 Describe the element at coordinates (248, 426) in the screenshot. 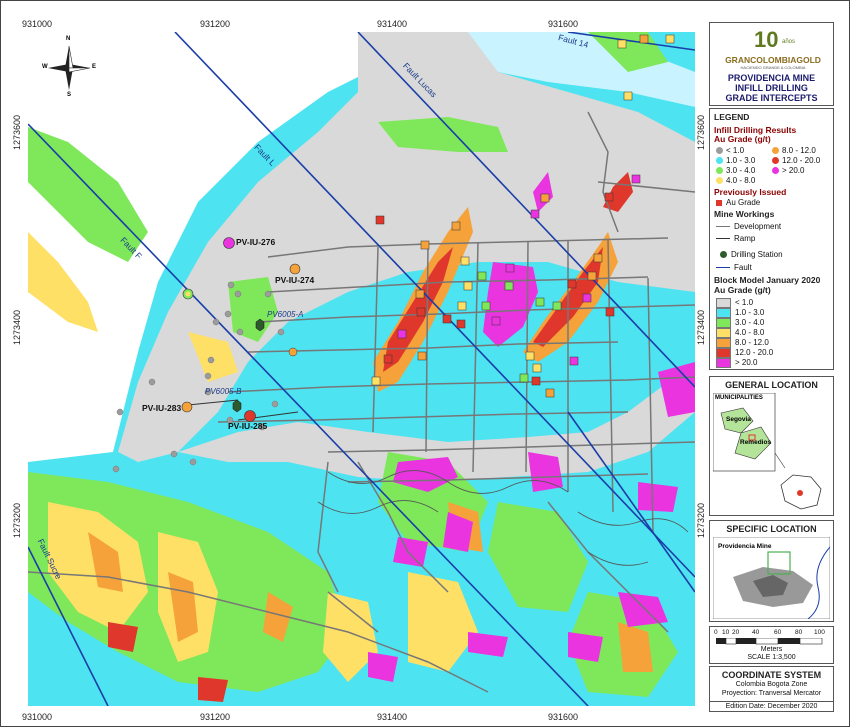

I see `hole-285-label: PV-IU-285` at that location.